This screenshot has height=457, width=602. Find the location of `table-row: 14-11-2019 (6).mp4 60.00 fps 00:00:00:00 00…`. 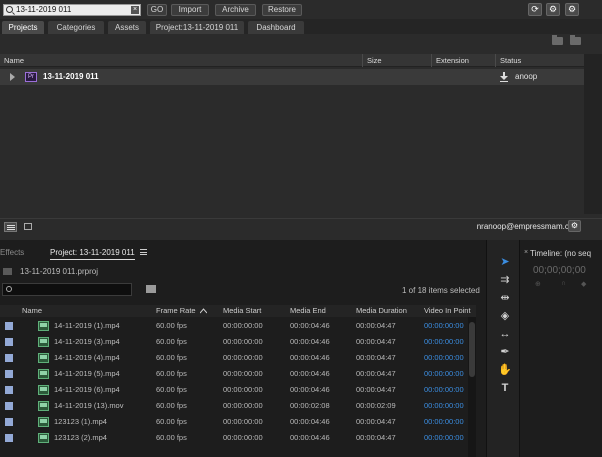

table-row: 14-11-2019 (6).mp4 60.00 fps 00:00:00:00 00… is located at coordinates (234, 390).